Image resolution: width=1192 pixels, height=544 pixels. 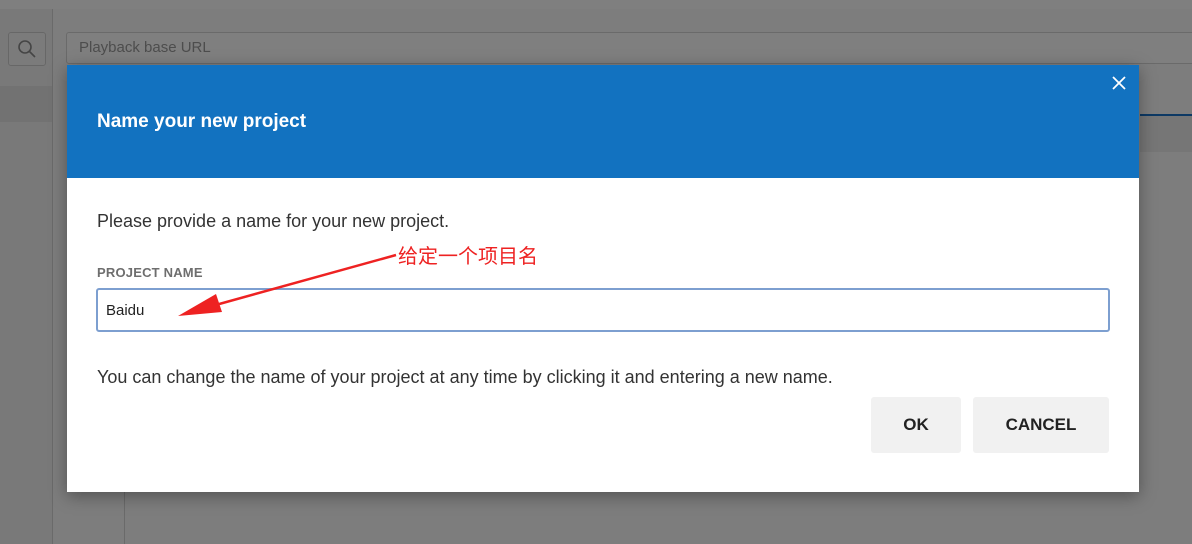 What do you see at coordinates (468, 256) in the screenshot?
I see `annotation-text: 给定一个项目名` at bounding box center [468, 256].